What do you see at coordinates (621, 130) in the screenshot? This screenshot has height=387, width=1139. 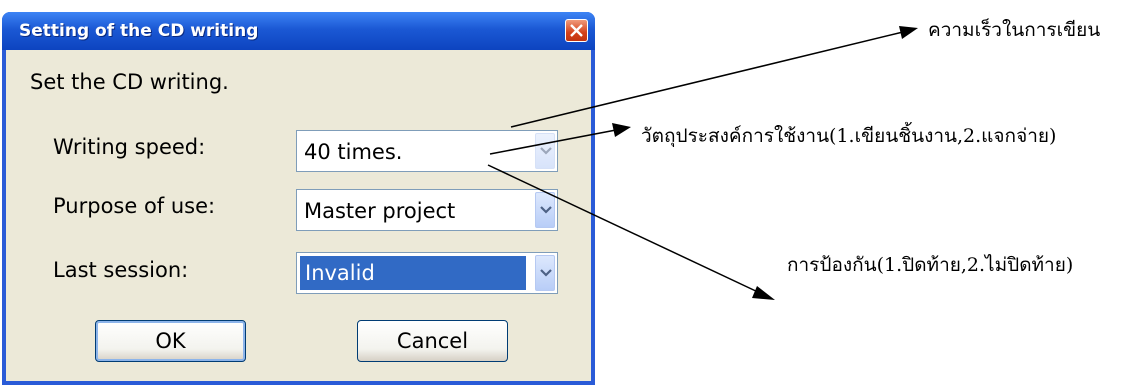 I see `arrow-purpose-of-use-head` at bounding box center [621, 130].